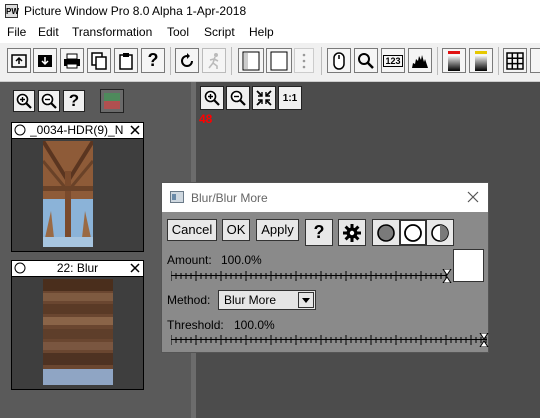  What do you see at coordinates (261, 32) in the screenshot?
I see `menu-help: Help` at bounding box center [261, 32].